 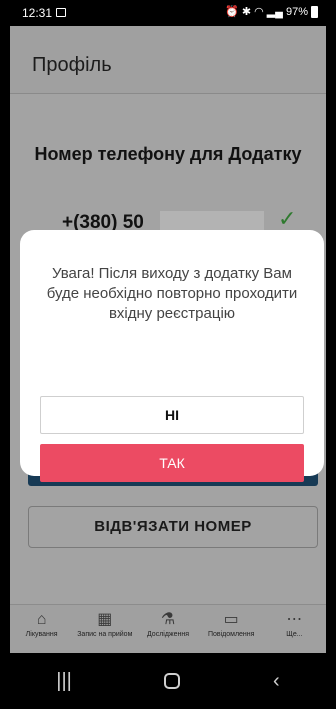 What do you see at coordinates (104, 629) in the screenshot?
I see `nav-item-appointment: ▦ Запис на прийом` at bounding box center [104, 629].